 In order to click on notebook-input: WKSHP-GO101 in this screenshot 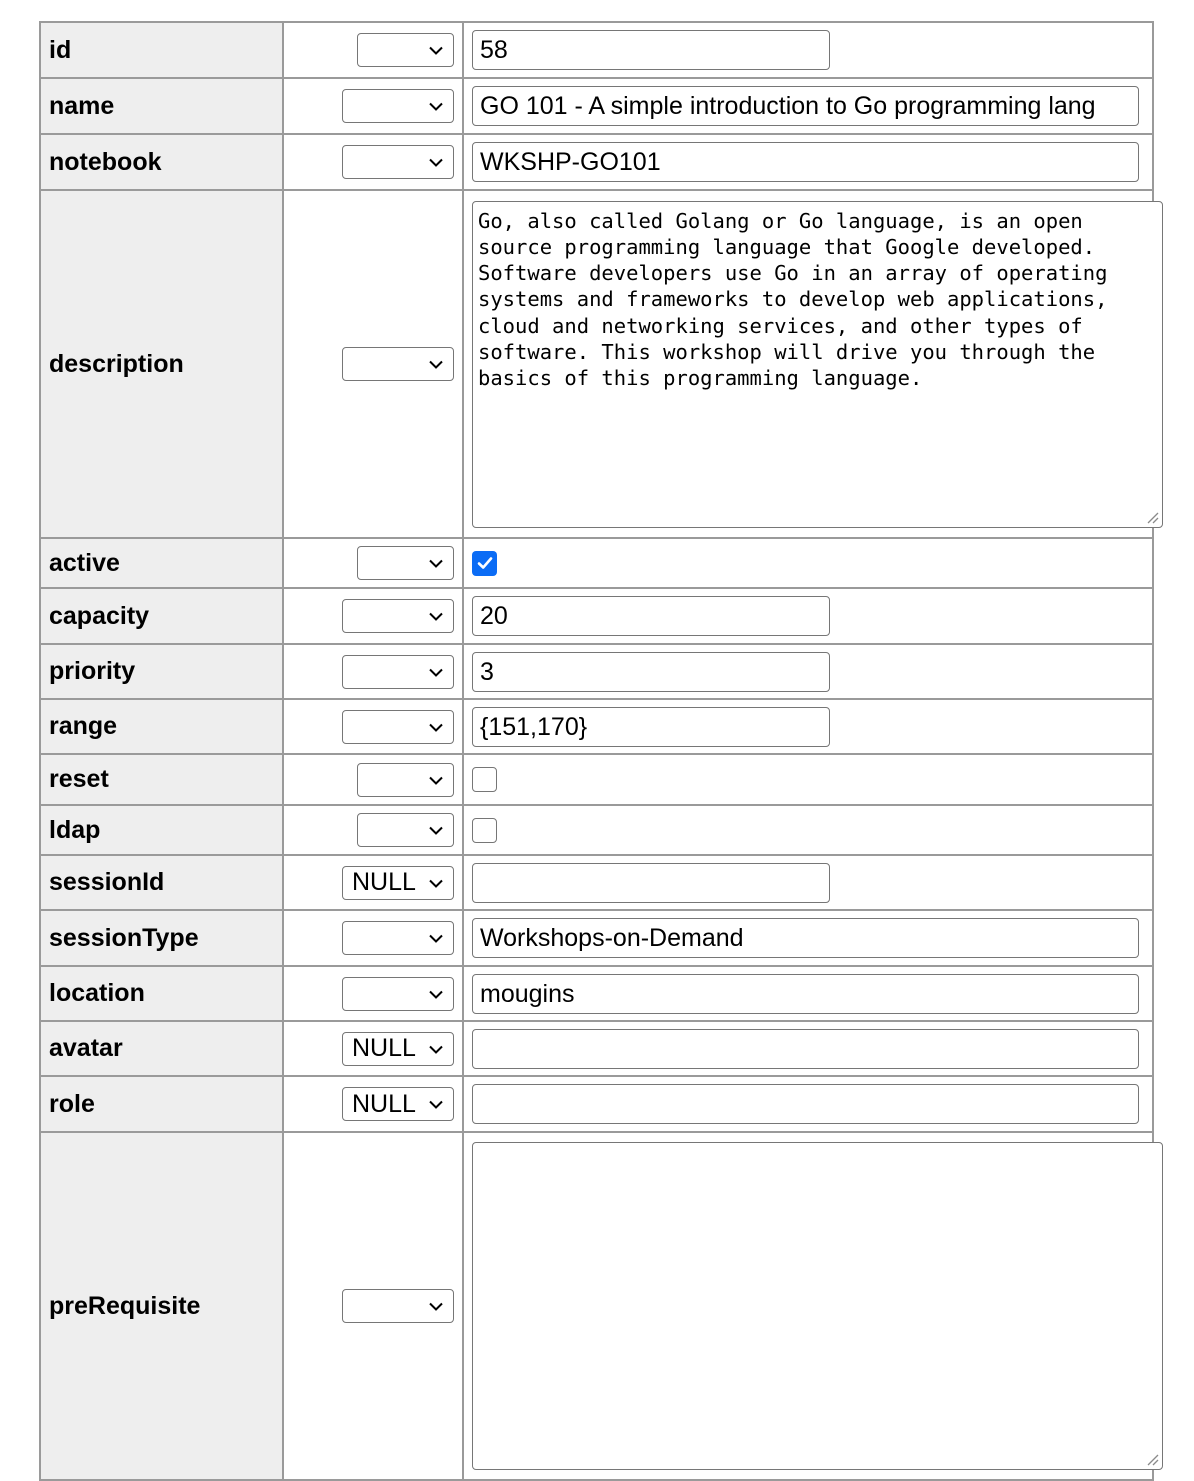, I will do `click(805, 162)`.